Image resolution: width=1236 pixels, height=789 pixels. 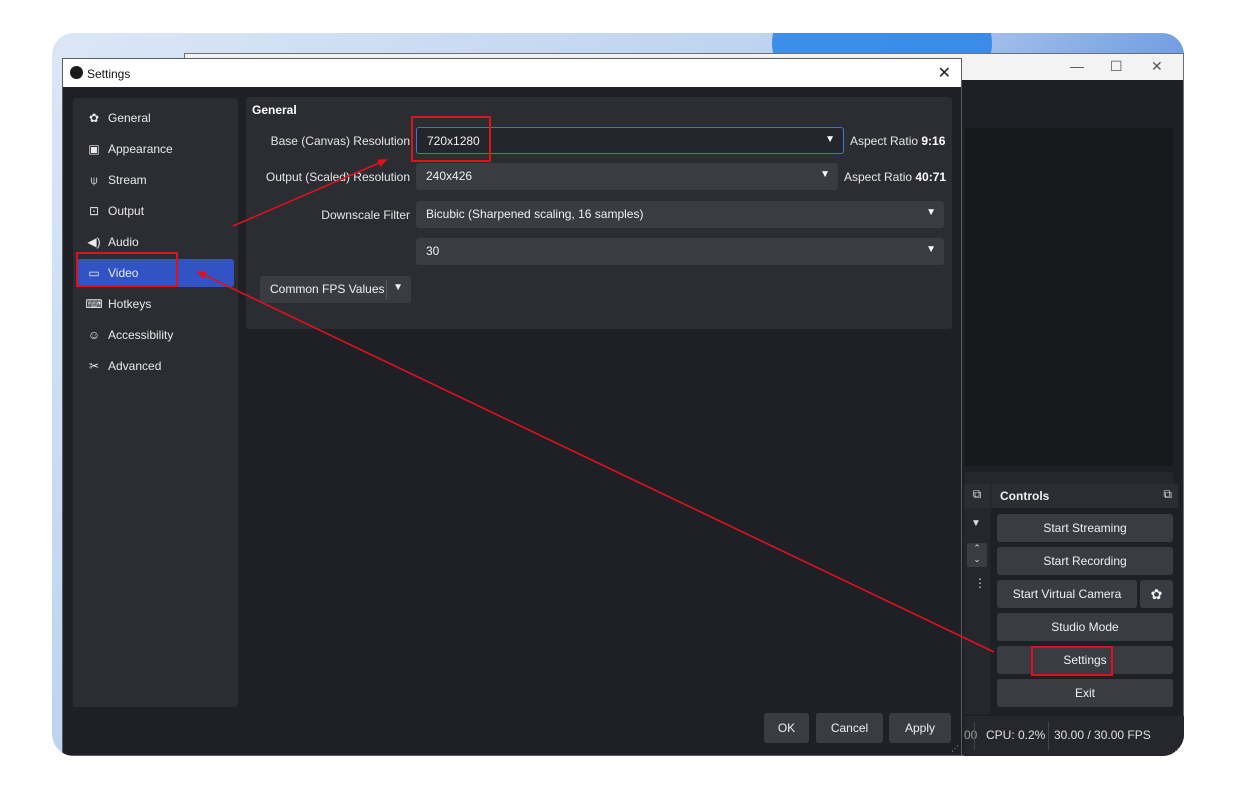 What do you see at coordinates (310, 193) in the screenshot?
I see `arrow-video-to-resolution` at bounding box center [310, 193].